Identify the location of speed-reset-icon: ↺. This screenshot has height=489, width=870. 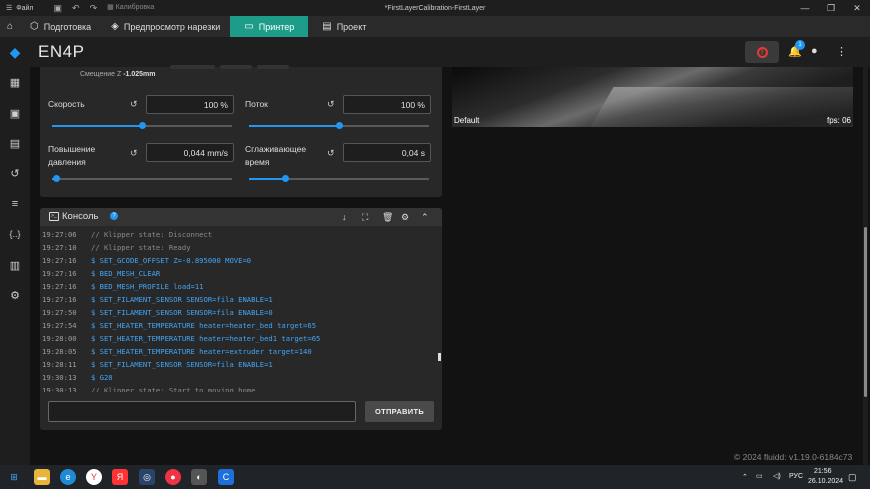
(134, 104).